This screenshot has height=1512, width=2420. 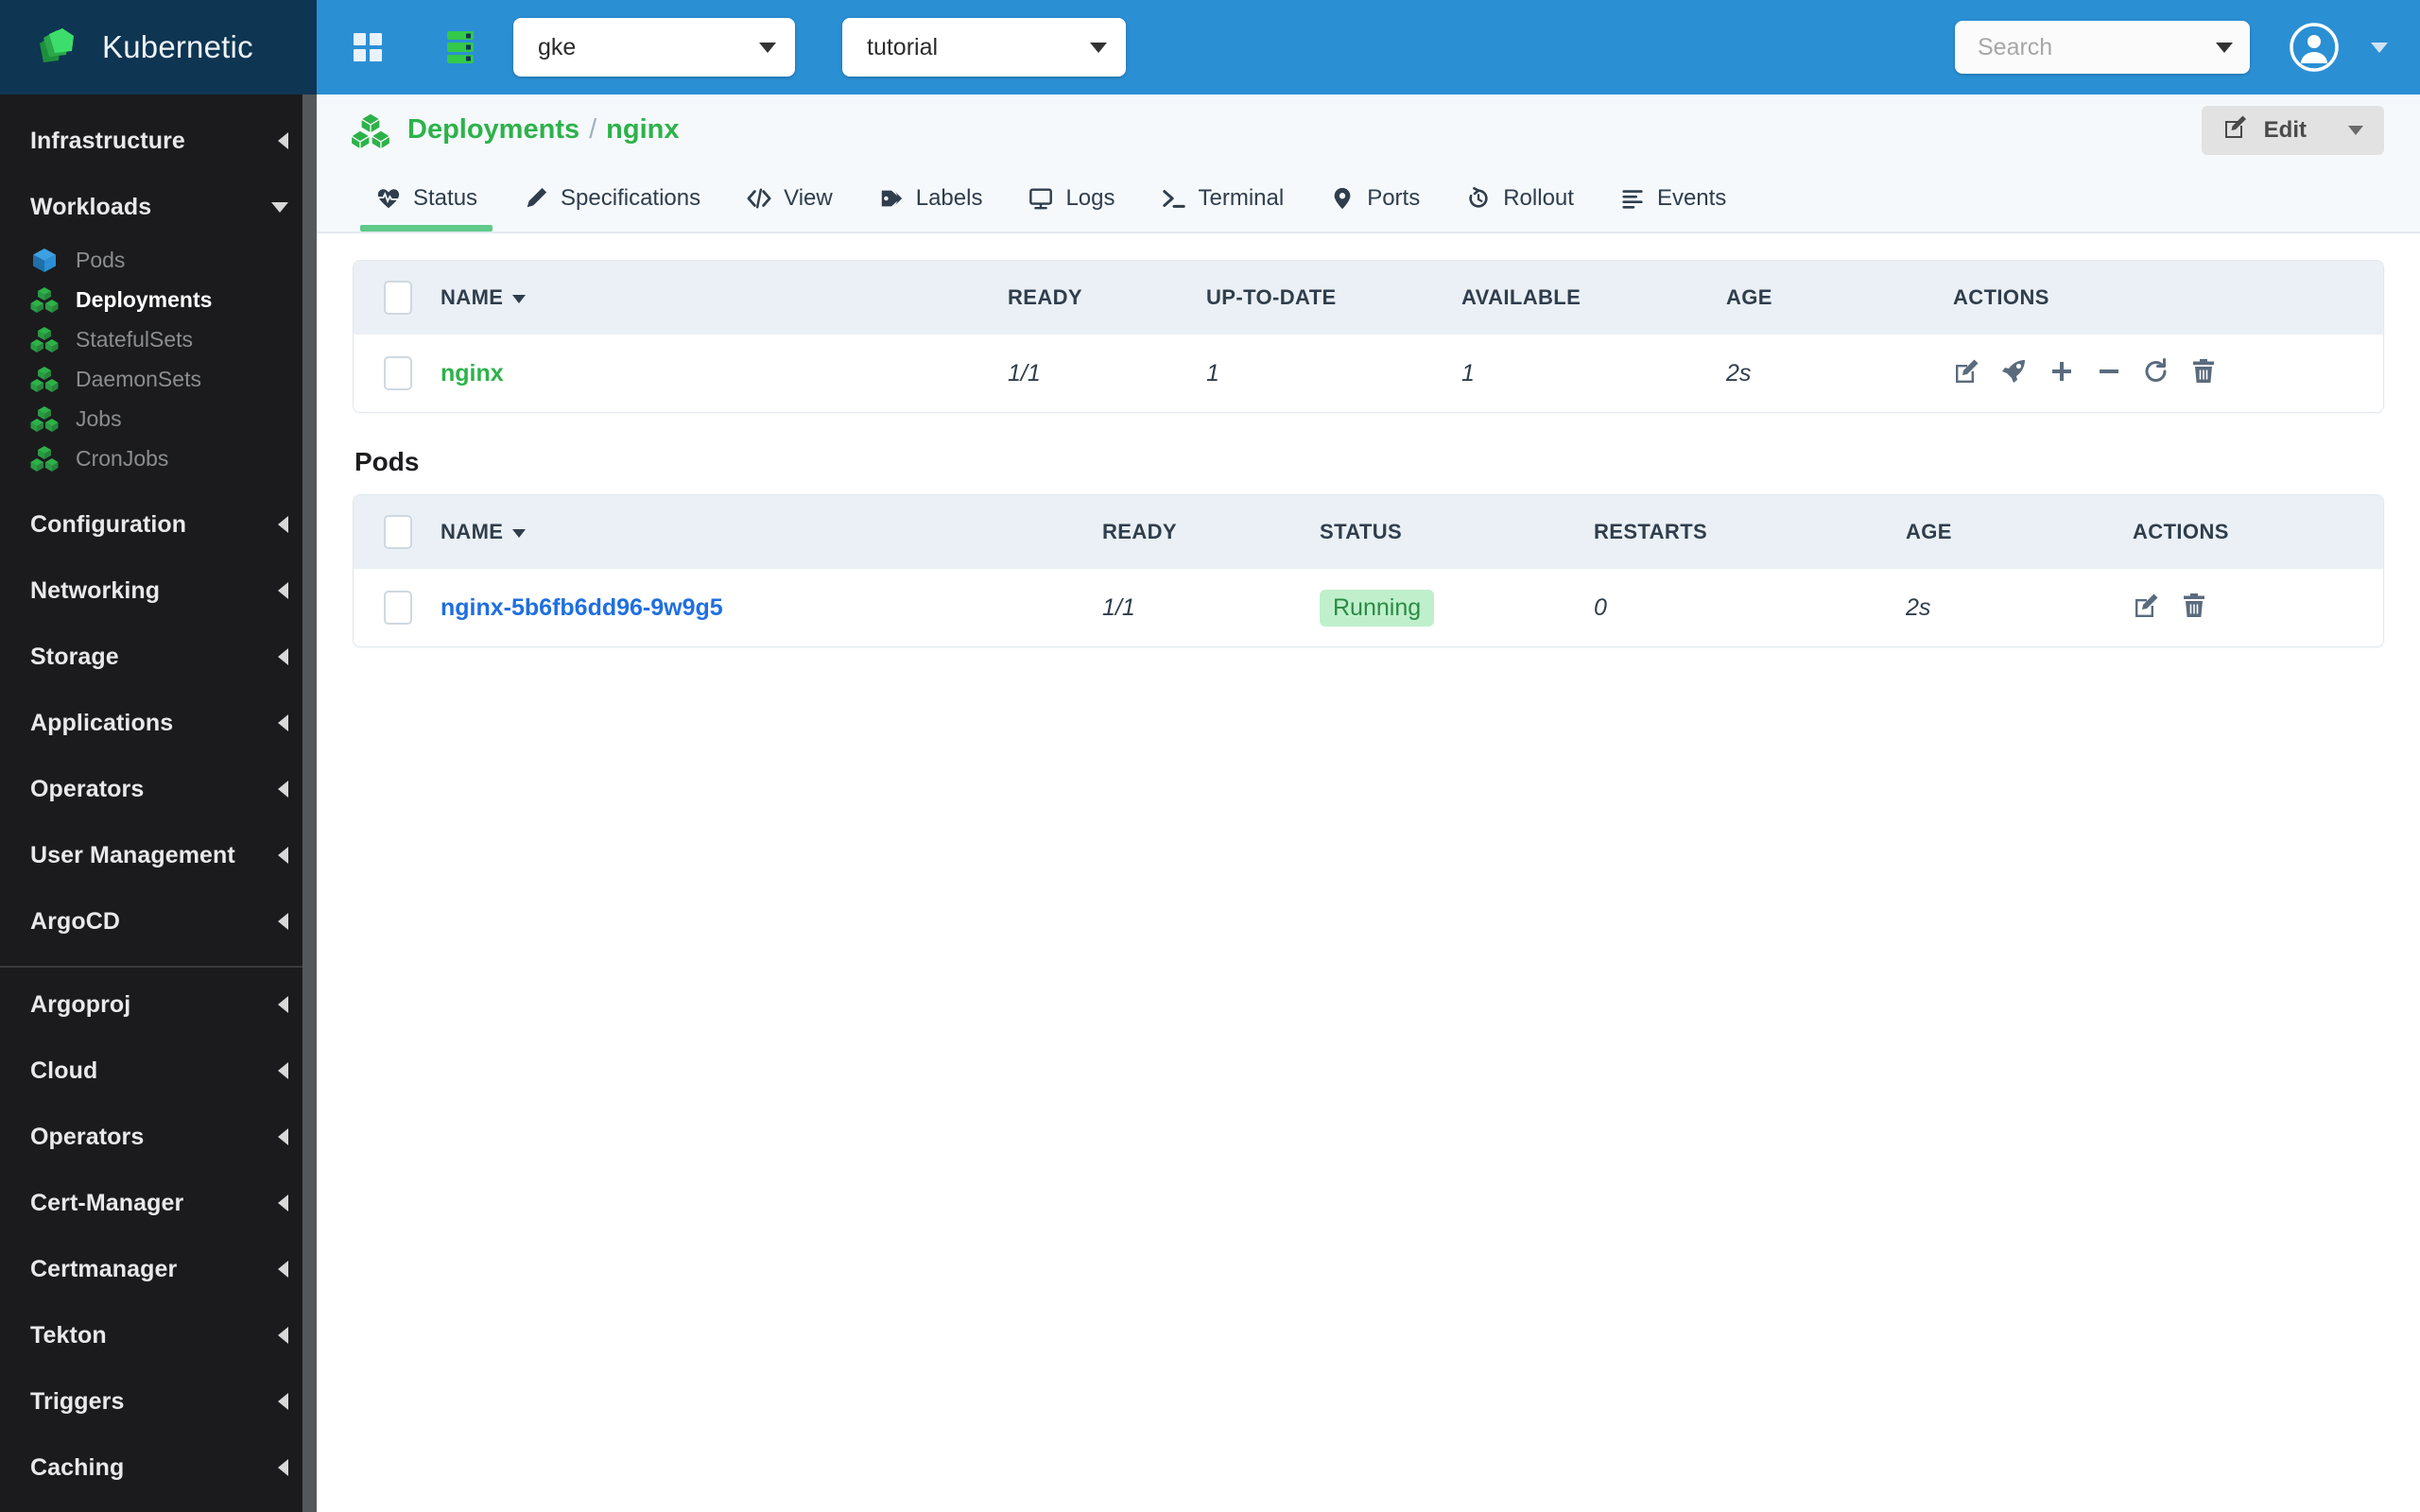 I want to click on tab-logs: Logs, so click(x=1071, y=198).